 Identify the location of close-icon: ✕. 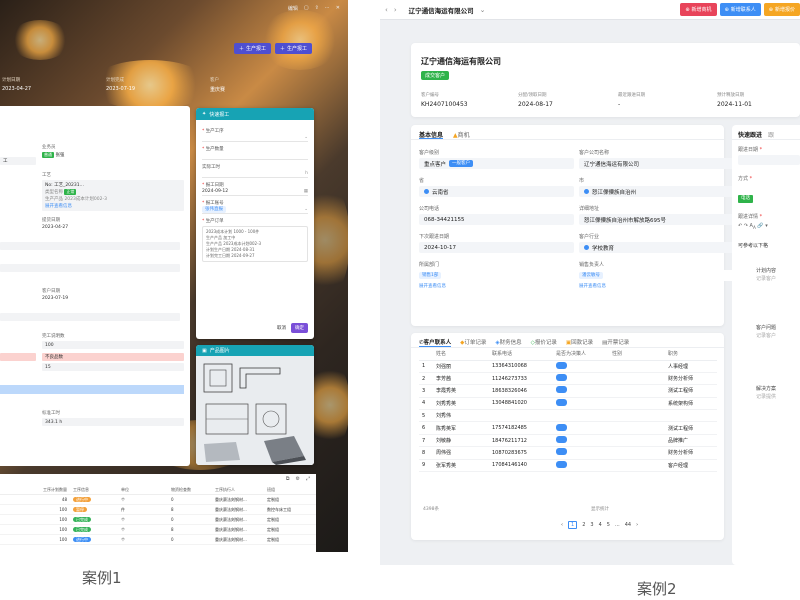
(338, 8).